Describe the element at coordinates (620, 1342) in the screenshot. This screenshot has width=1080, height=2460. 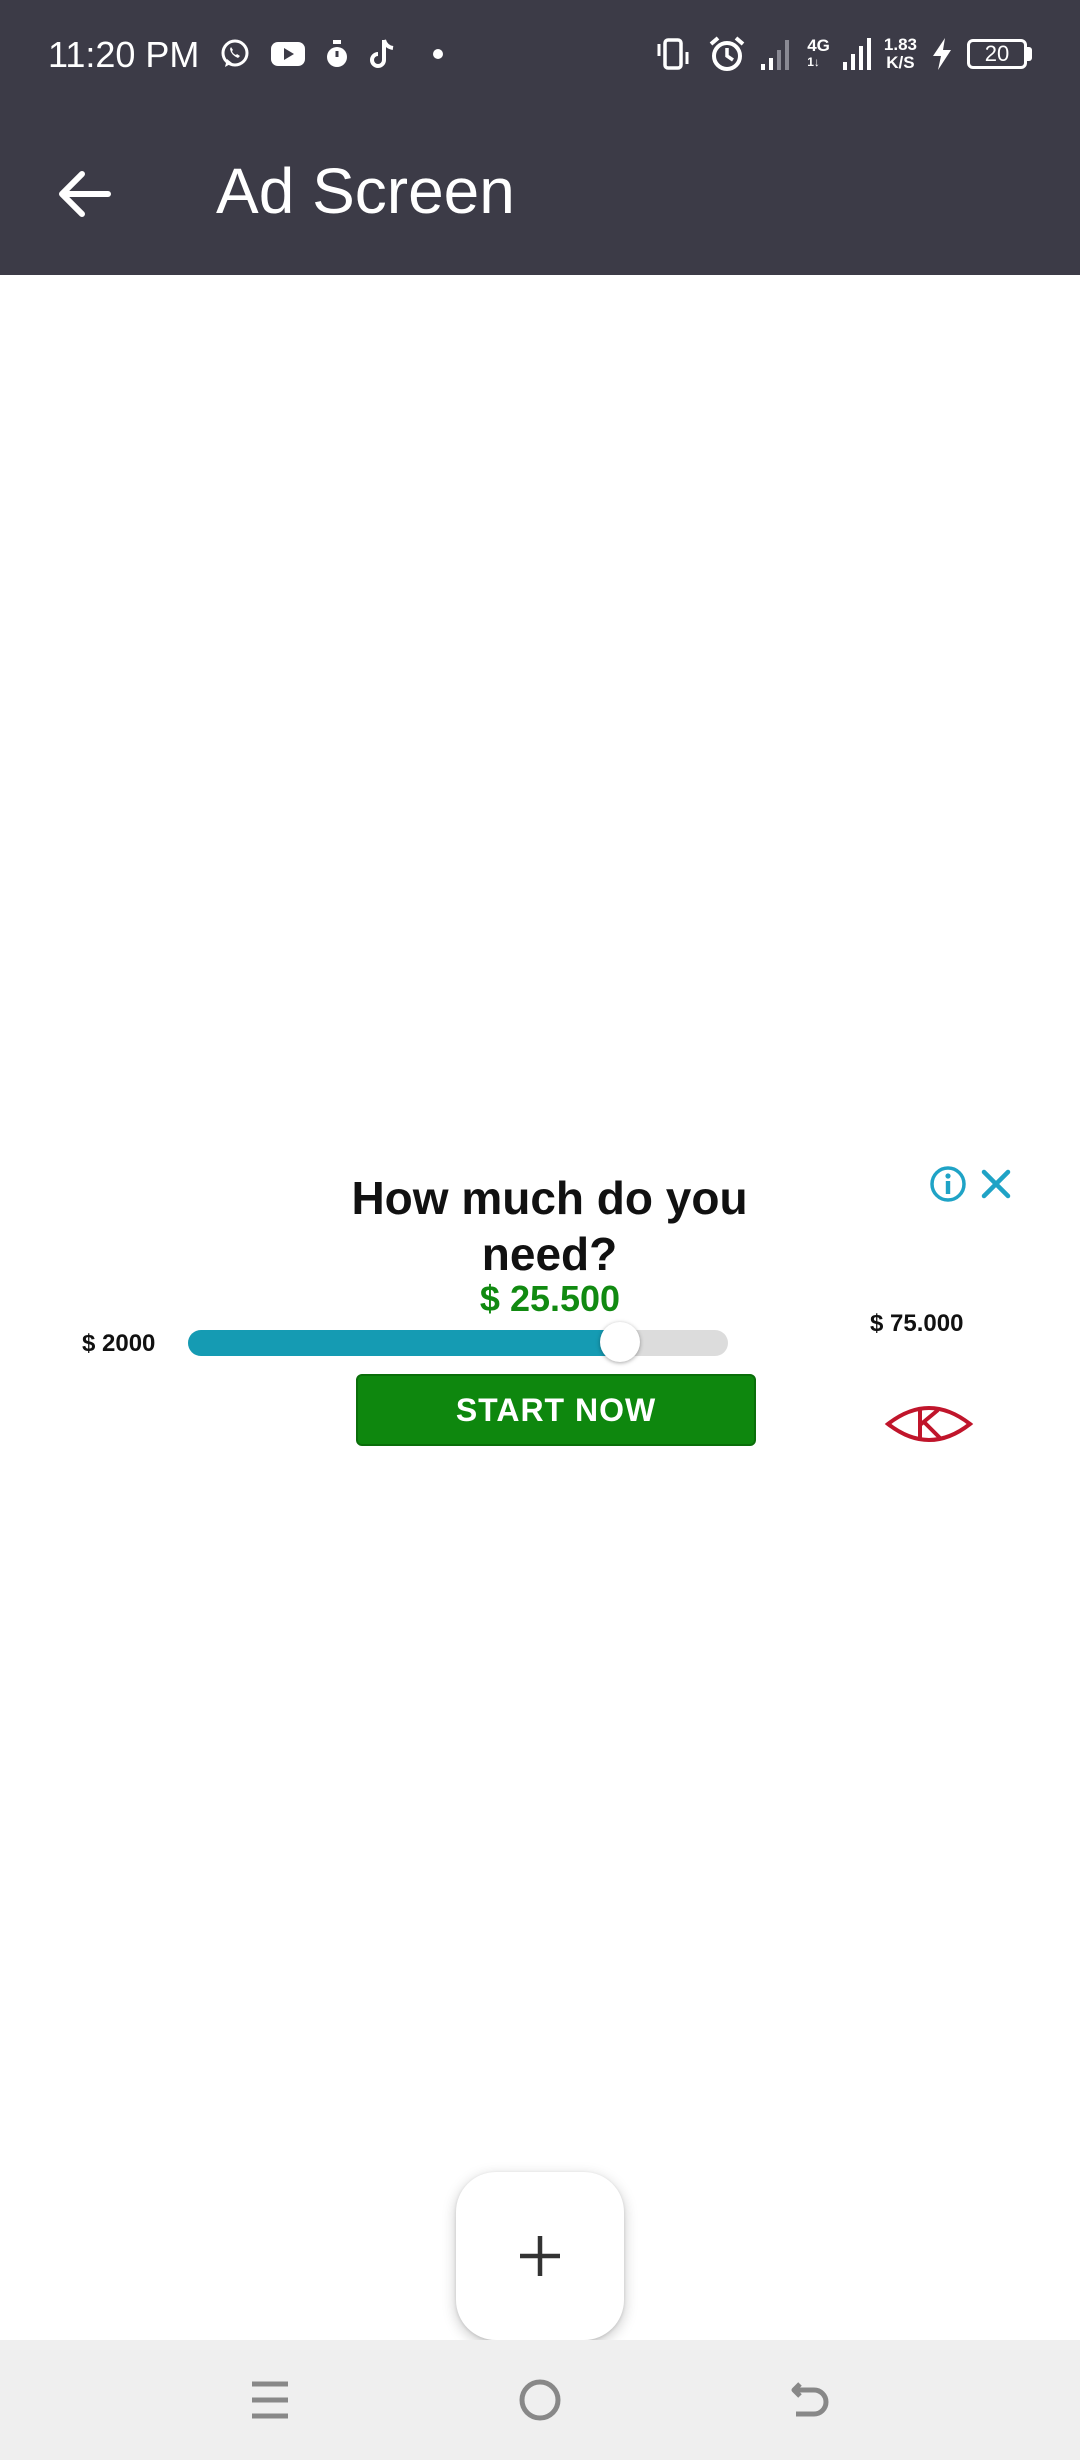
I see `slider-thumb` at that location.